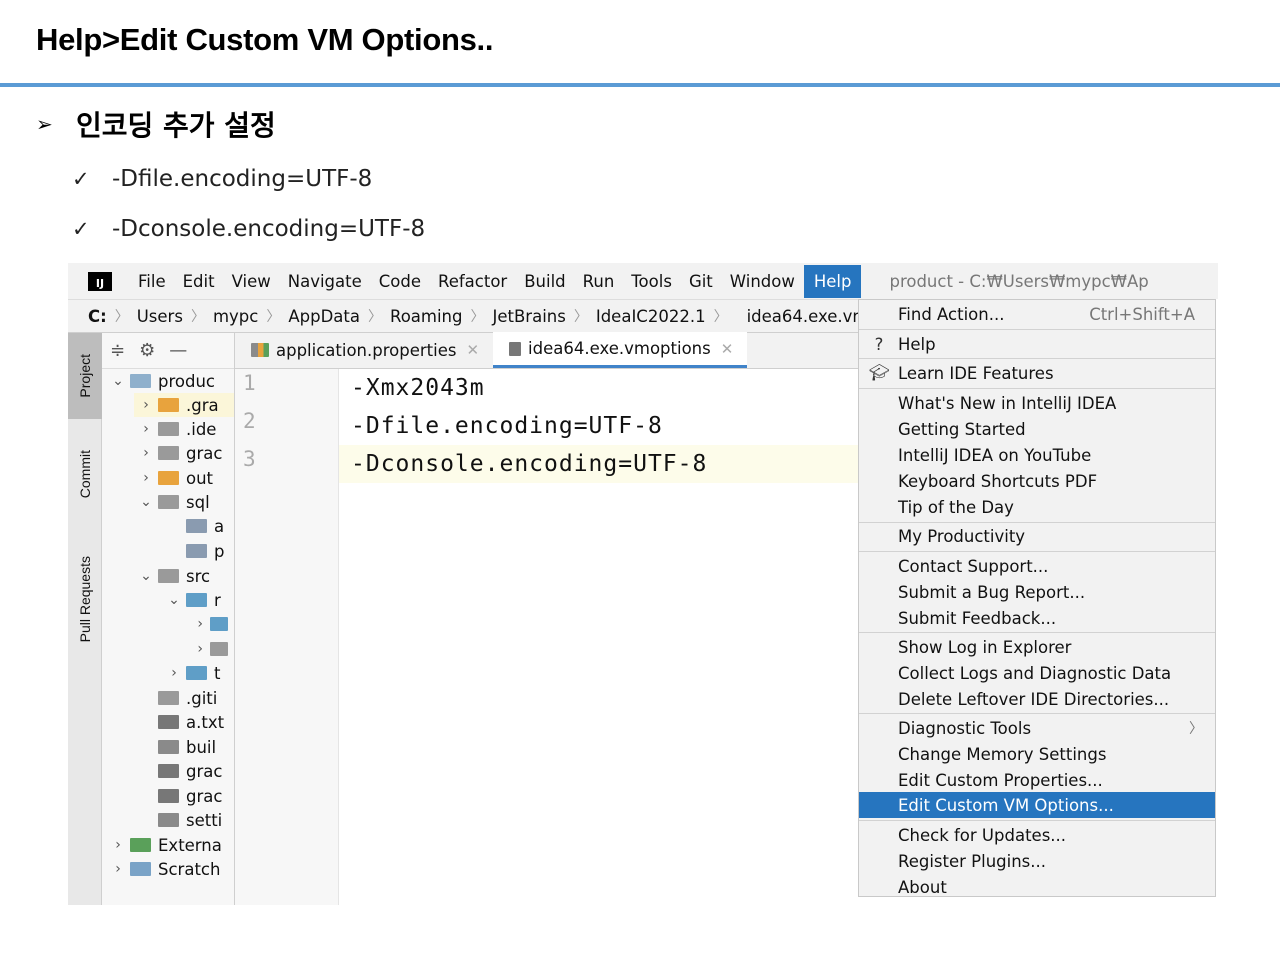 The height and width of the screenshot is (960, 1280). What do you see at coordinates (472, 281) in the screenshot?
I see `menu-refactor: Refactor` at bounding box center [472, 281].